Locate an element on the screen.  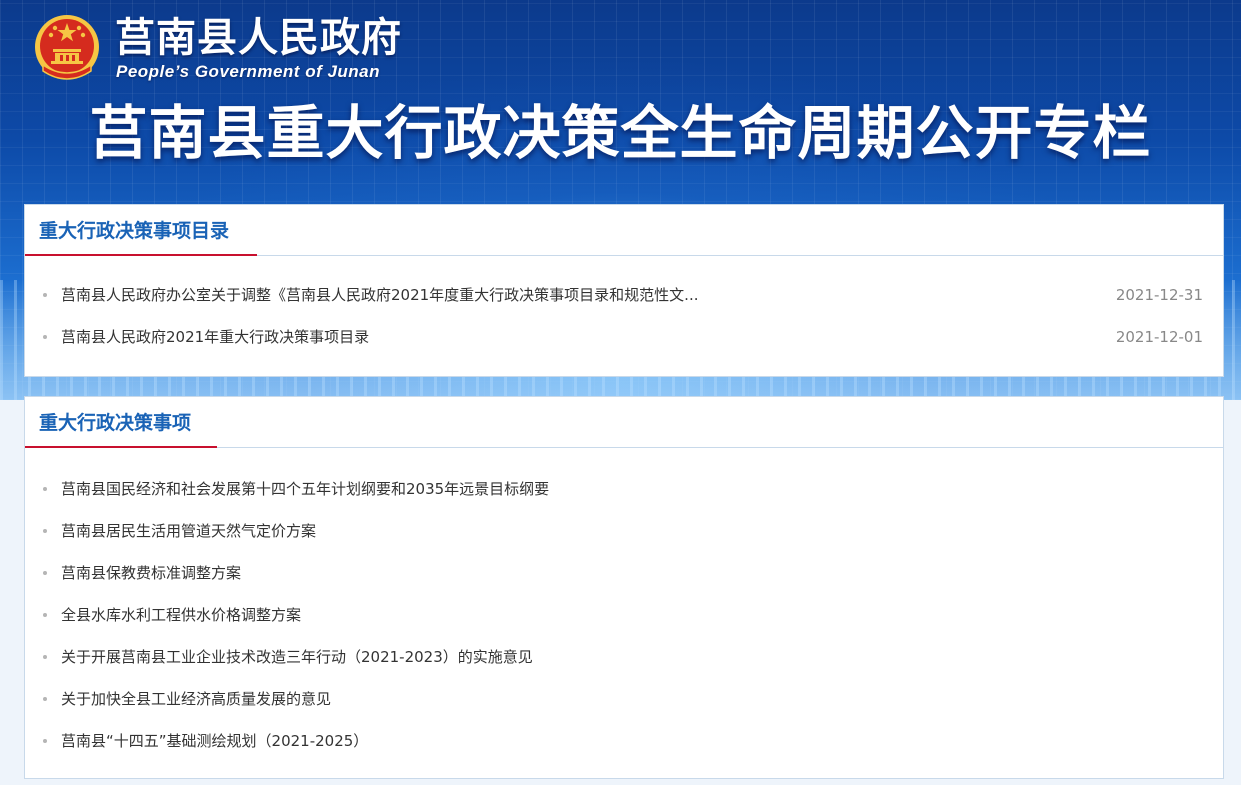
panel-header: 重大行政决策事项目录 is located at coordinates (624, 230).